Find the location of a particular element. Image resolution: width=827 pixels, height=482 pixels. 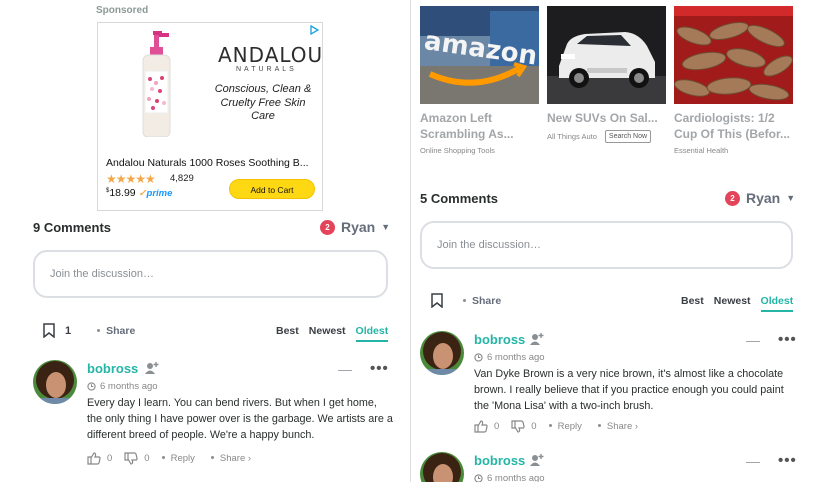

add-to-cart-button: Add to Cart is located at coordinates (272, 189).